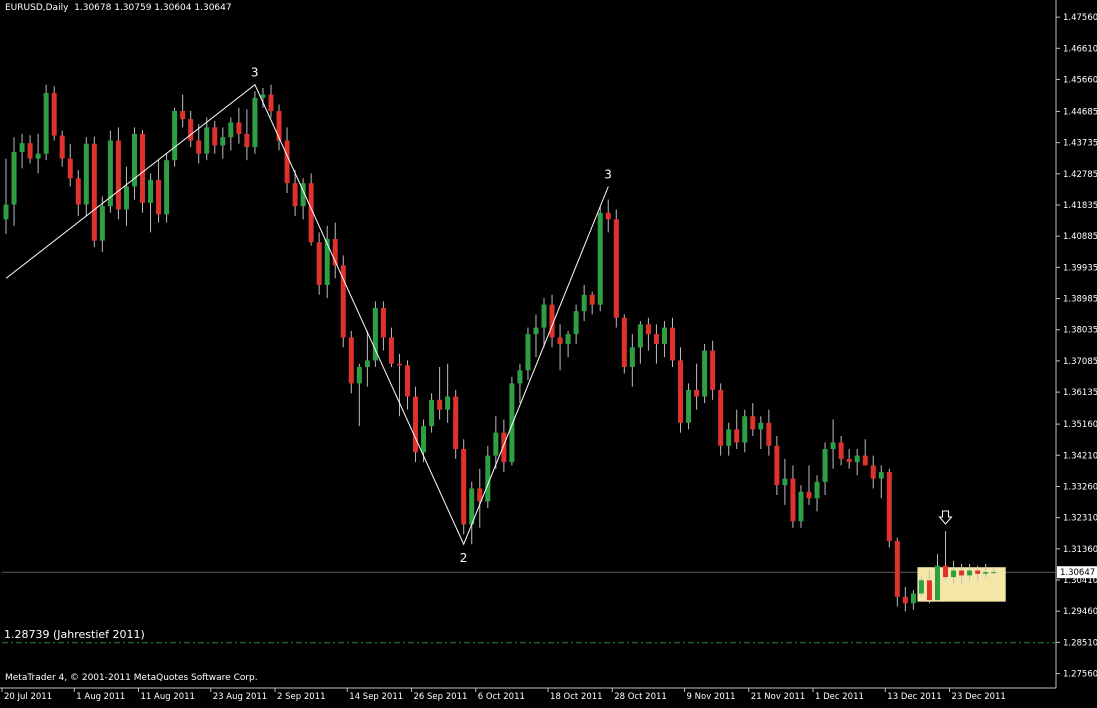  What do you see at coordinates (1080, 144) in the screenshot?
I see `y-tick-label: 1.43735` at bounding box center [1080, 144].